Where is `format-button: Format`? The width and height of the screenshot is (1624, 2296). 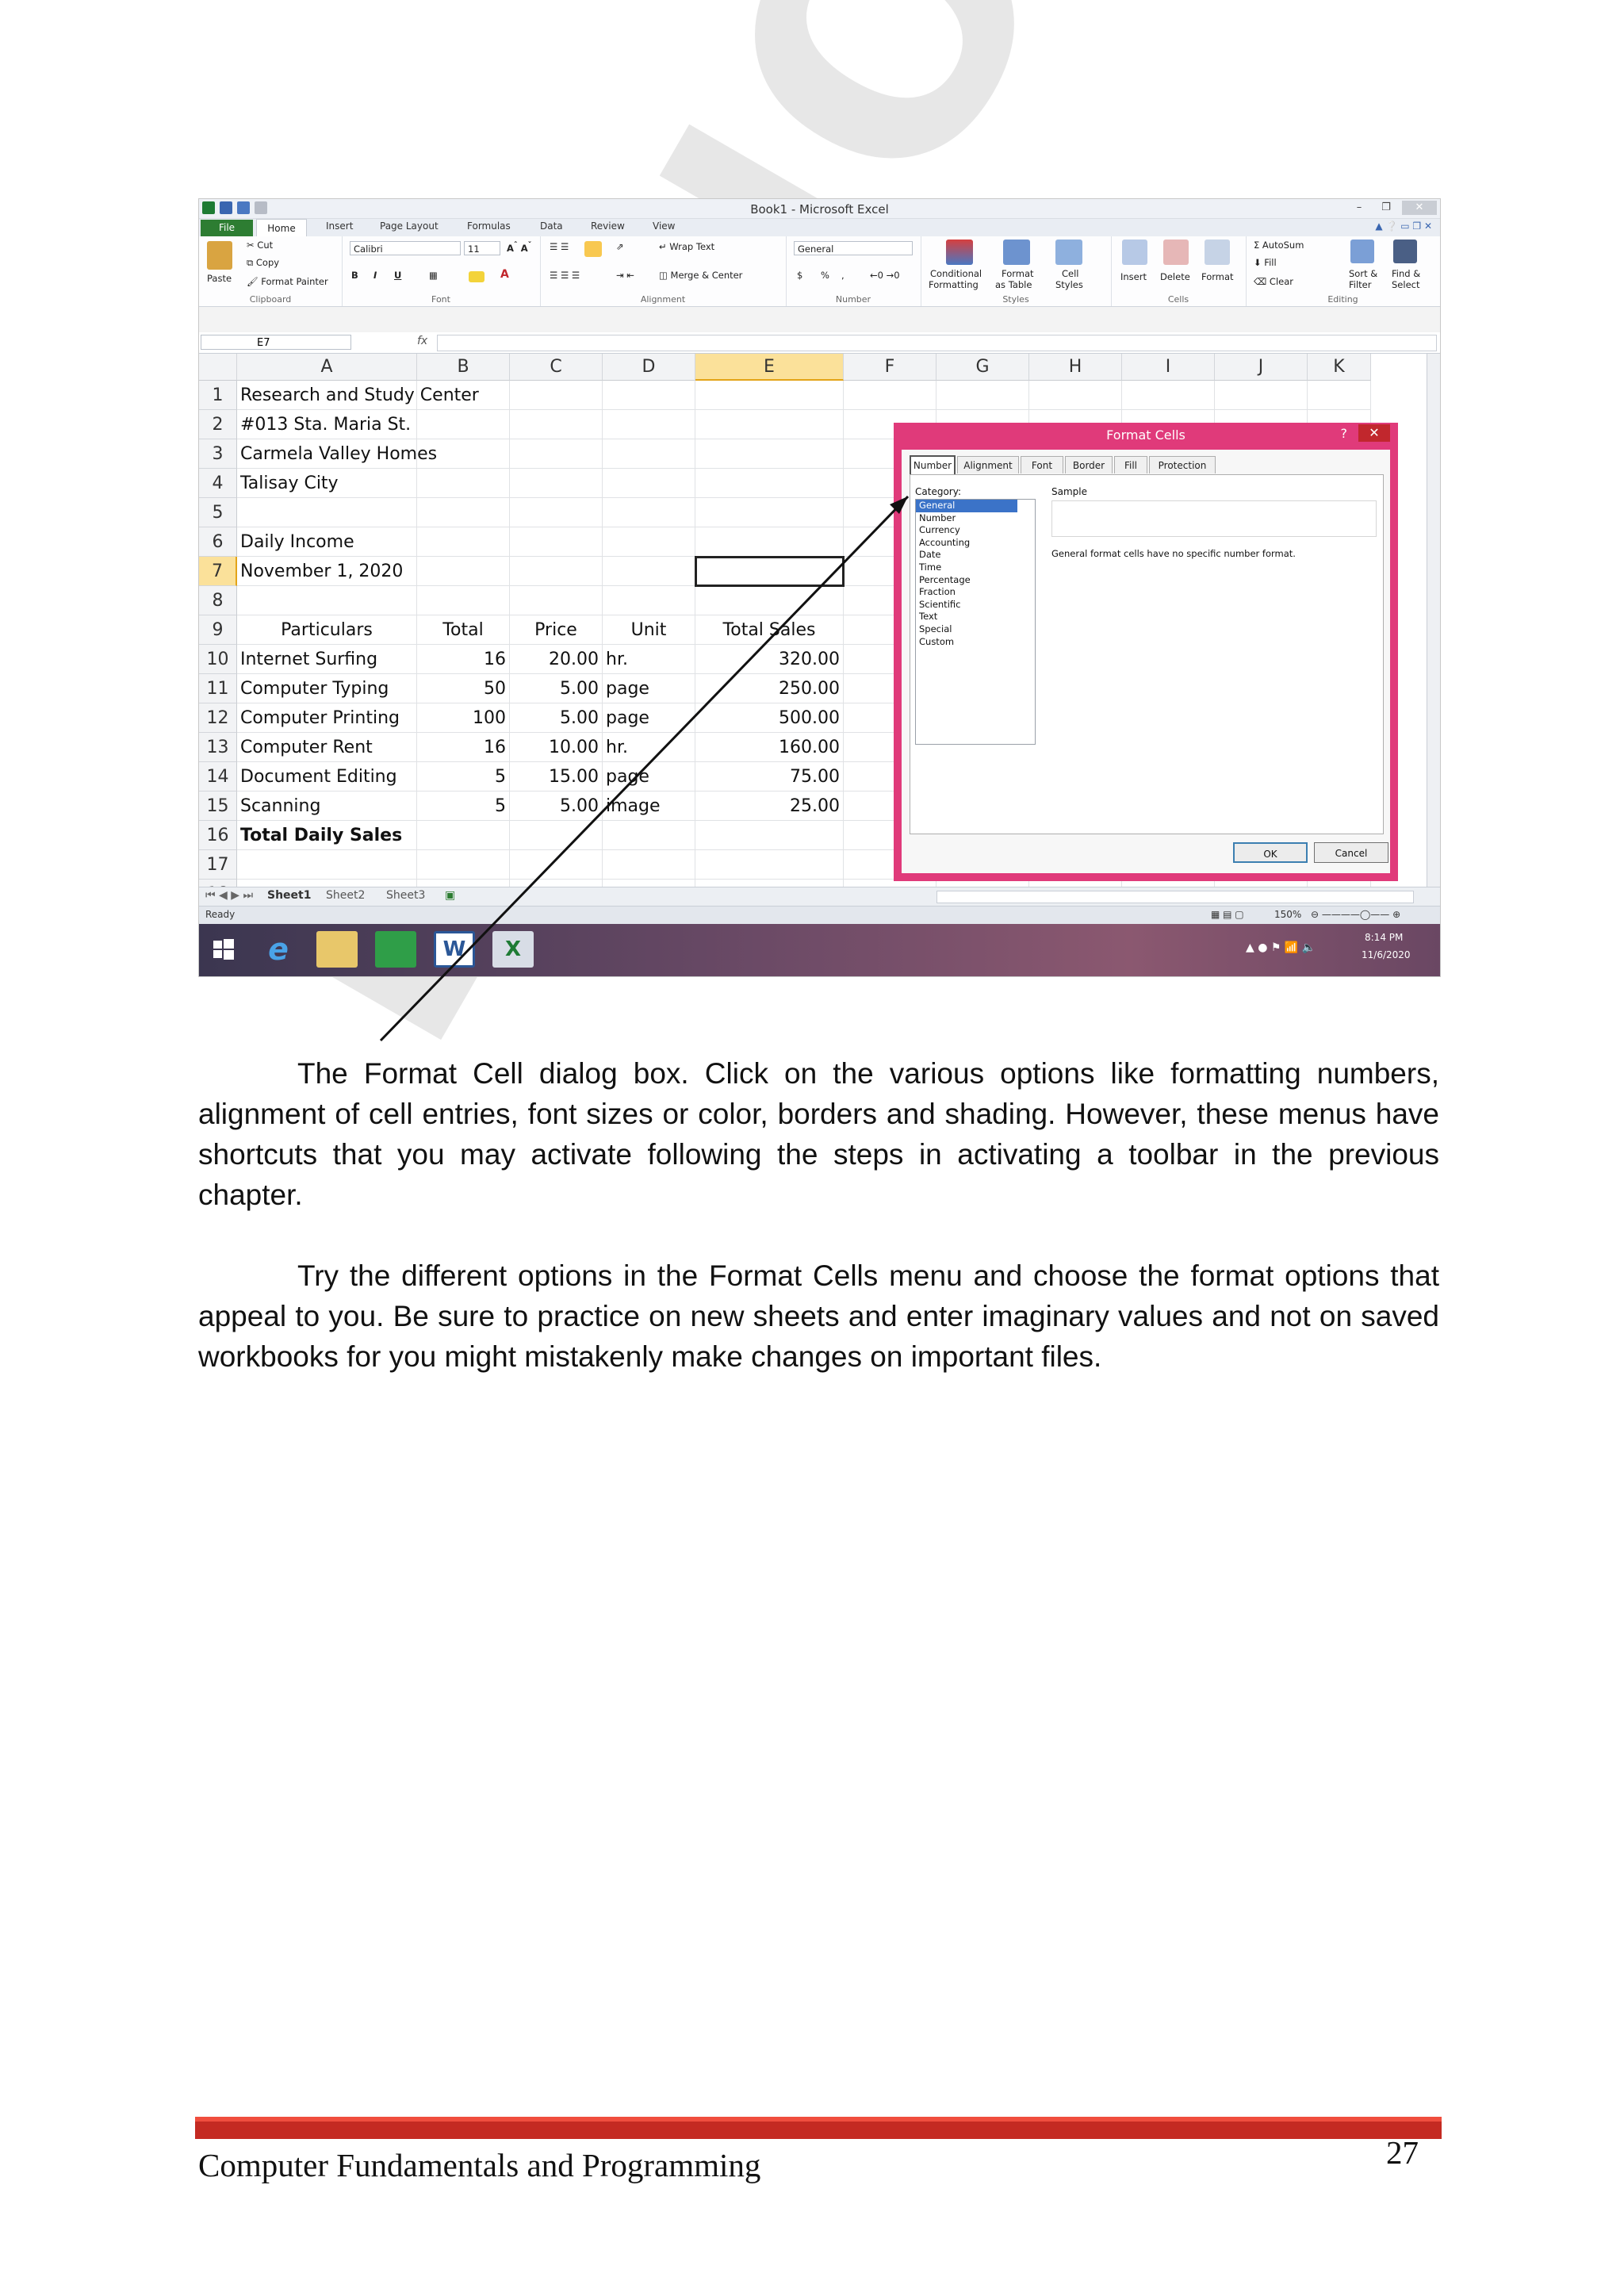 format-button: Format is located at coordinates (1217, 276).